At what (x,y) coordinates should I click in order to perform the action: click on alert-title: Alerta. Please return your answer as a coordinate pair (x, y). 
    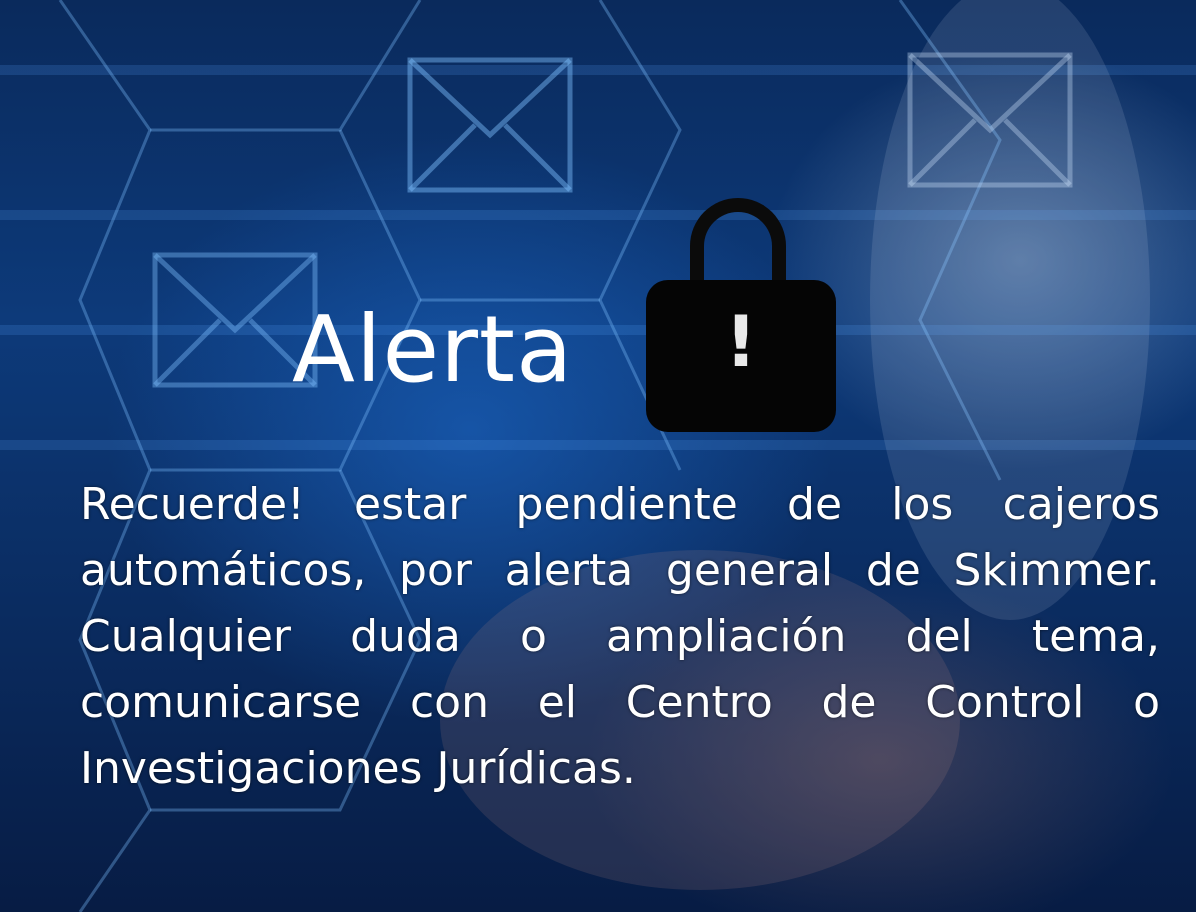
    Looking at the image, I should click on (433, 349).